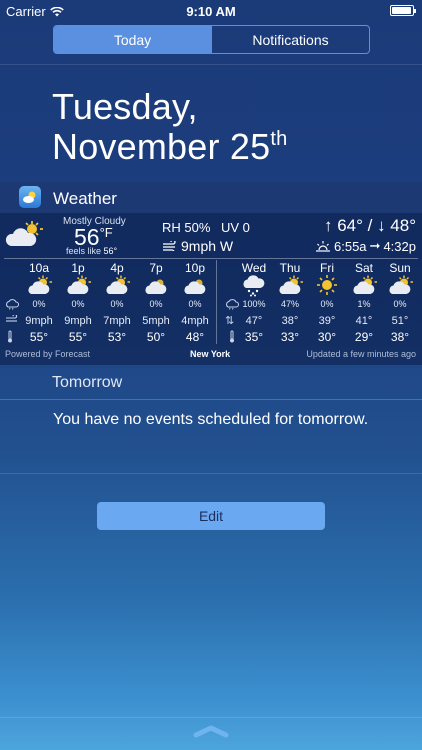 The image size is (422, 750). I want to click on bottom-divider, so click(211, 717).